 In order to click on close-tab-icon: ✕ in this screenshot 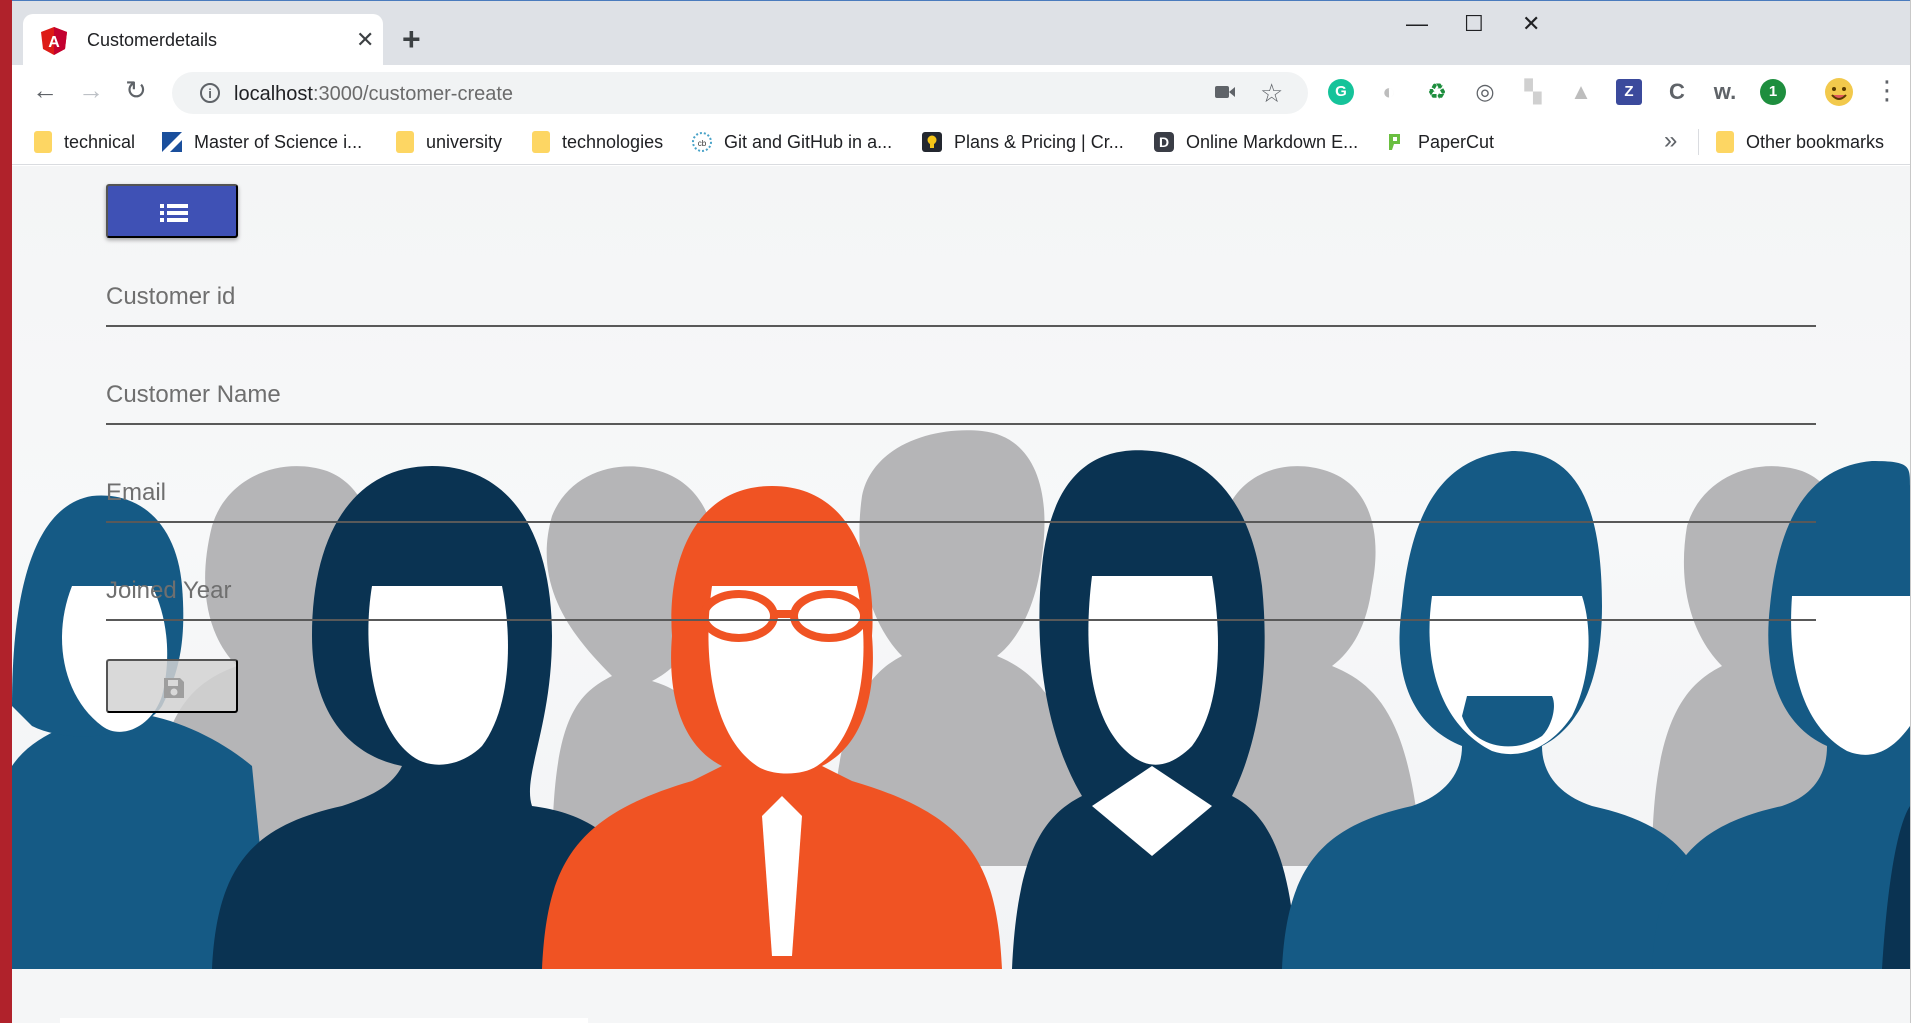, I will do `click(365, 40)`.